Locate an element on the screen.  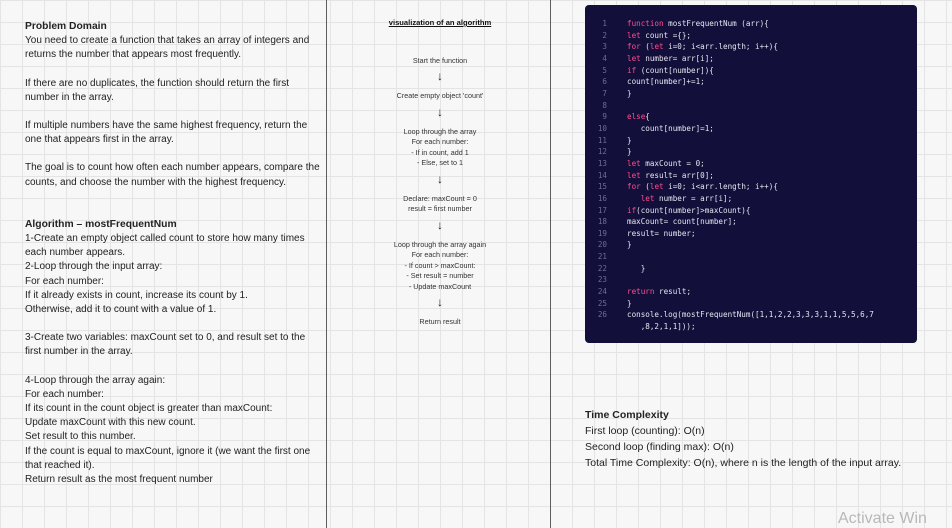
problem-heading: Problem Domain is located at coordinates (66, 26).